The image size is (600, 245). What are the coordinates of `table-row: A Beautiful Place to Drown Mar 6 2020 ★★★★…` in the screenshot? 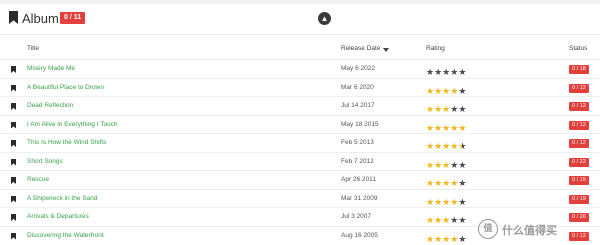 It's located at (300, 87).